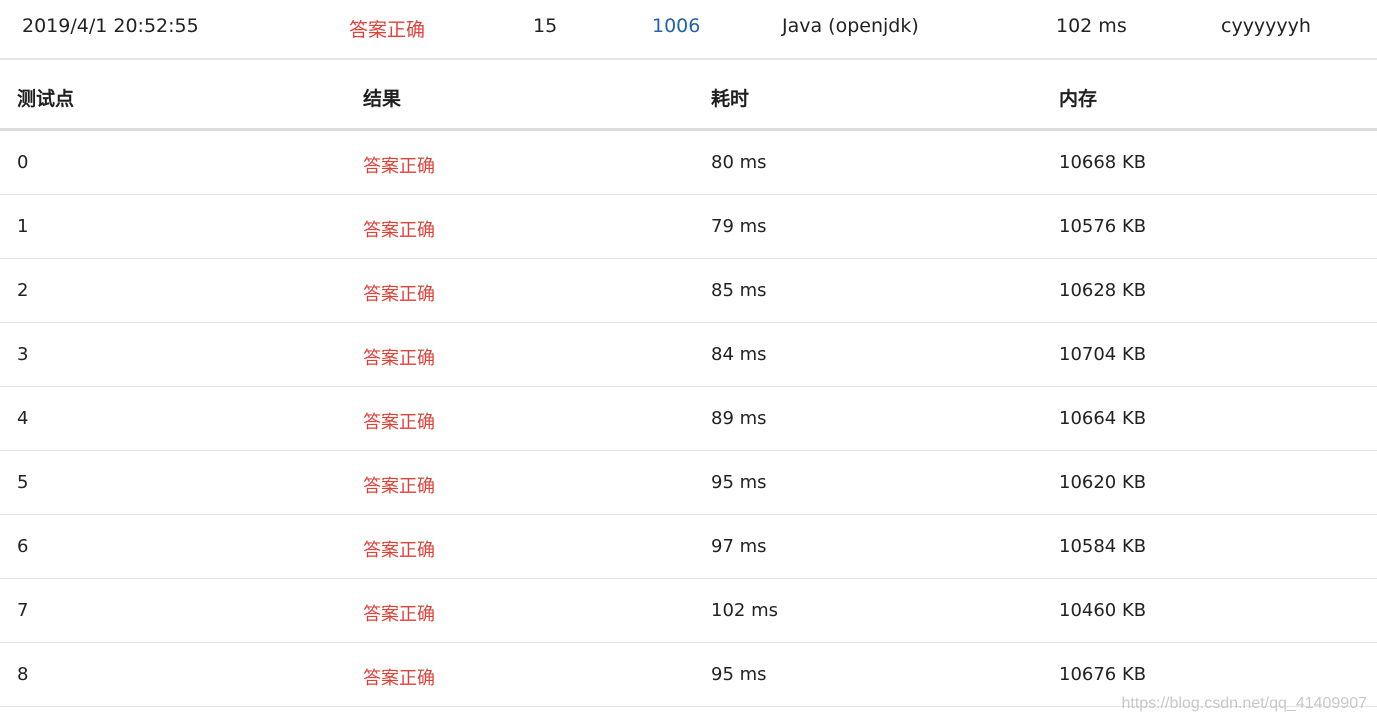 This screenshot has height=721, width=1377. Describe the element at coordinates (1103, 674) in the screenshot. I see `testcase-memory: 10676 KB` at that location.